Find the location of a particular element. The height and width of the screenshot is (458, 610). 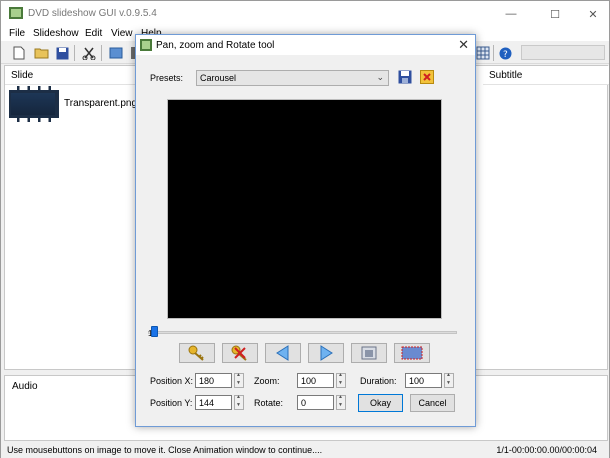

fit-screen-button is located at coordinates (412, 353).